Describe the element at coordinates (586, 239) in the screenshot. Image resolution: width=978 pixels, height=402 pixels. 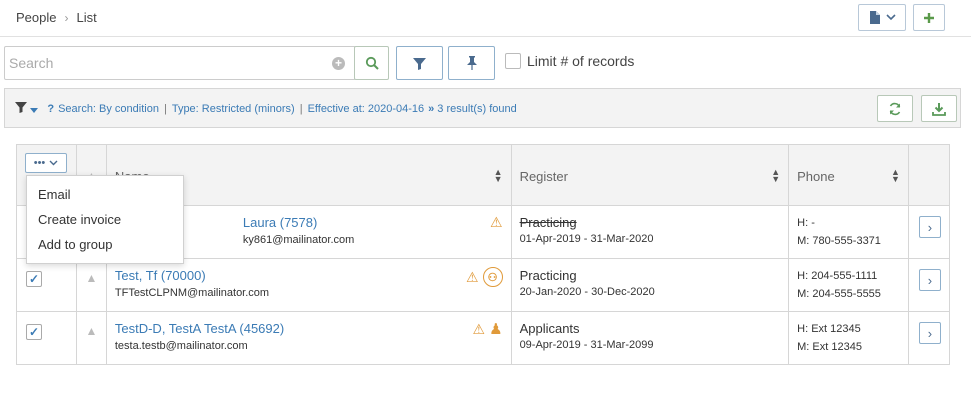
I see `register-dates: 01-Apr-2019 - 31-Mar-2020` at that location.